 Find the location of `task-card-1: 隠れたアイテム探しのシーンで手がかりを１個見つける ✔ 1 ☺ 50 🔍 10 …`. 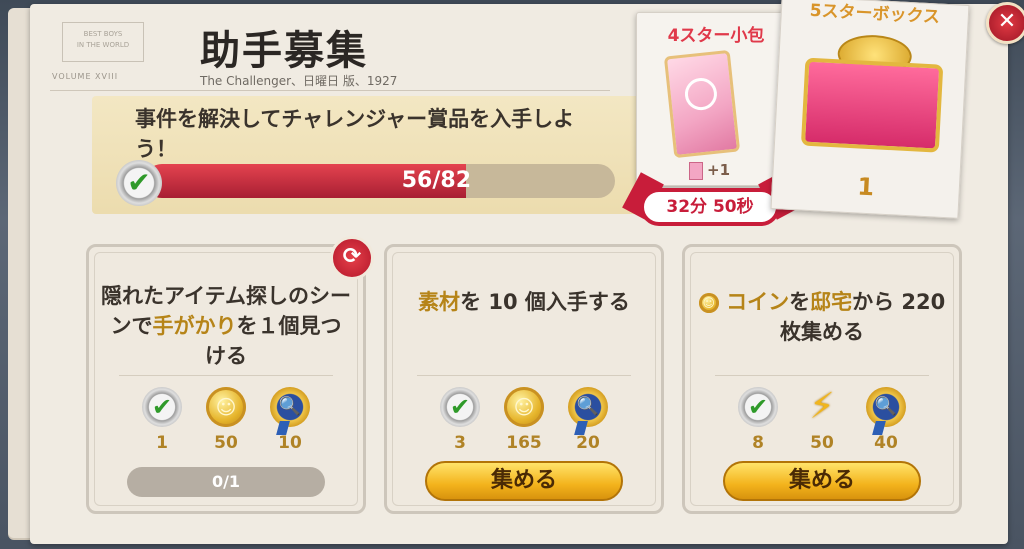

task-card-1: 隠れたアイテム探しのシーンで手がかりを１個見つける ✔ 1 ☺ 50 🔍 10 … is located at coordinates (226, 379).